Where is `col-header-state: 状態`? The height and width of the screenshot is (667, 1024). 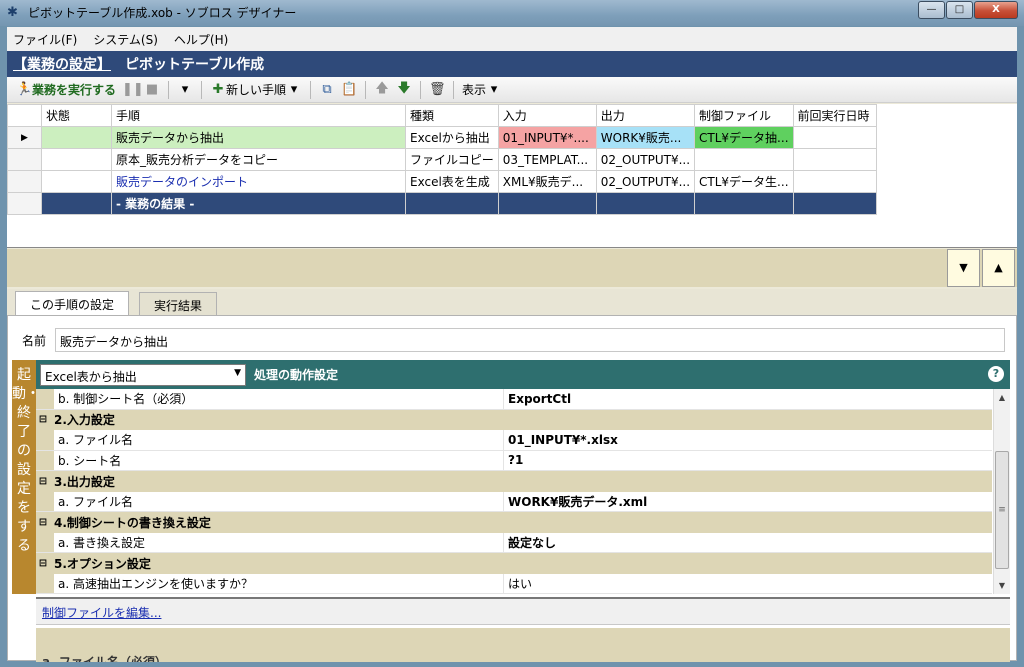
col-header-state: 状態 is located at coordinates (76, 115).